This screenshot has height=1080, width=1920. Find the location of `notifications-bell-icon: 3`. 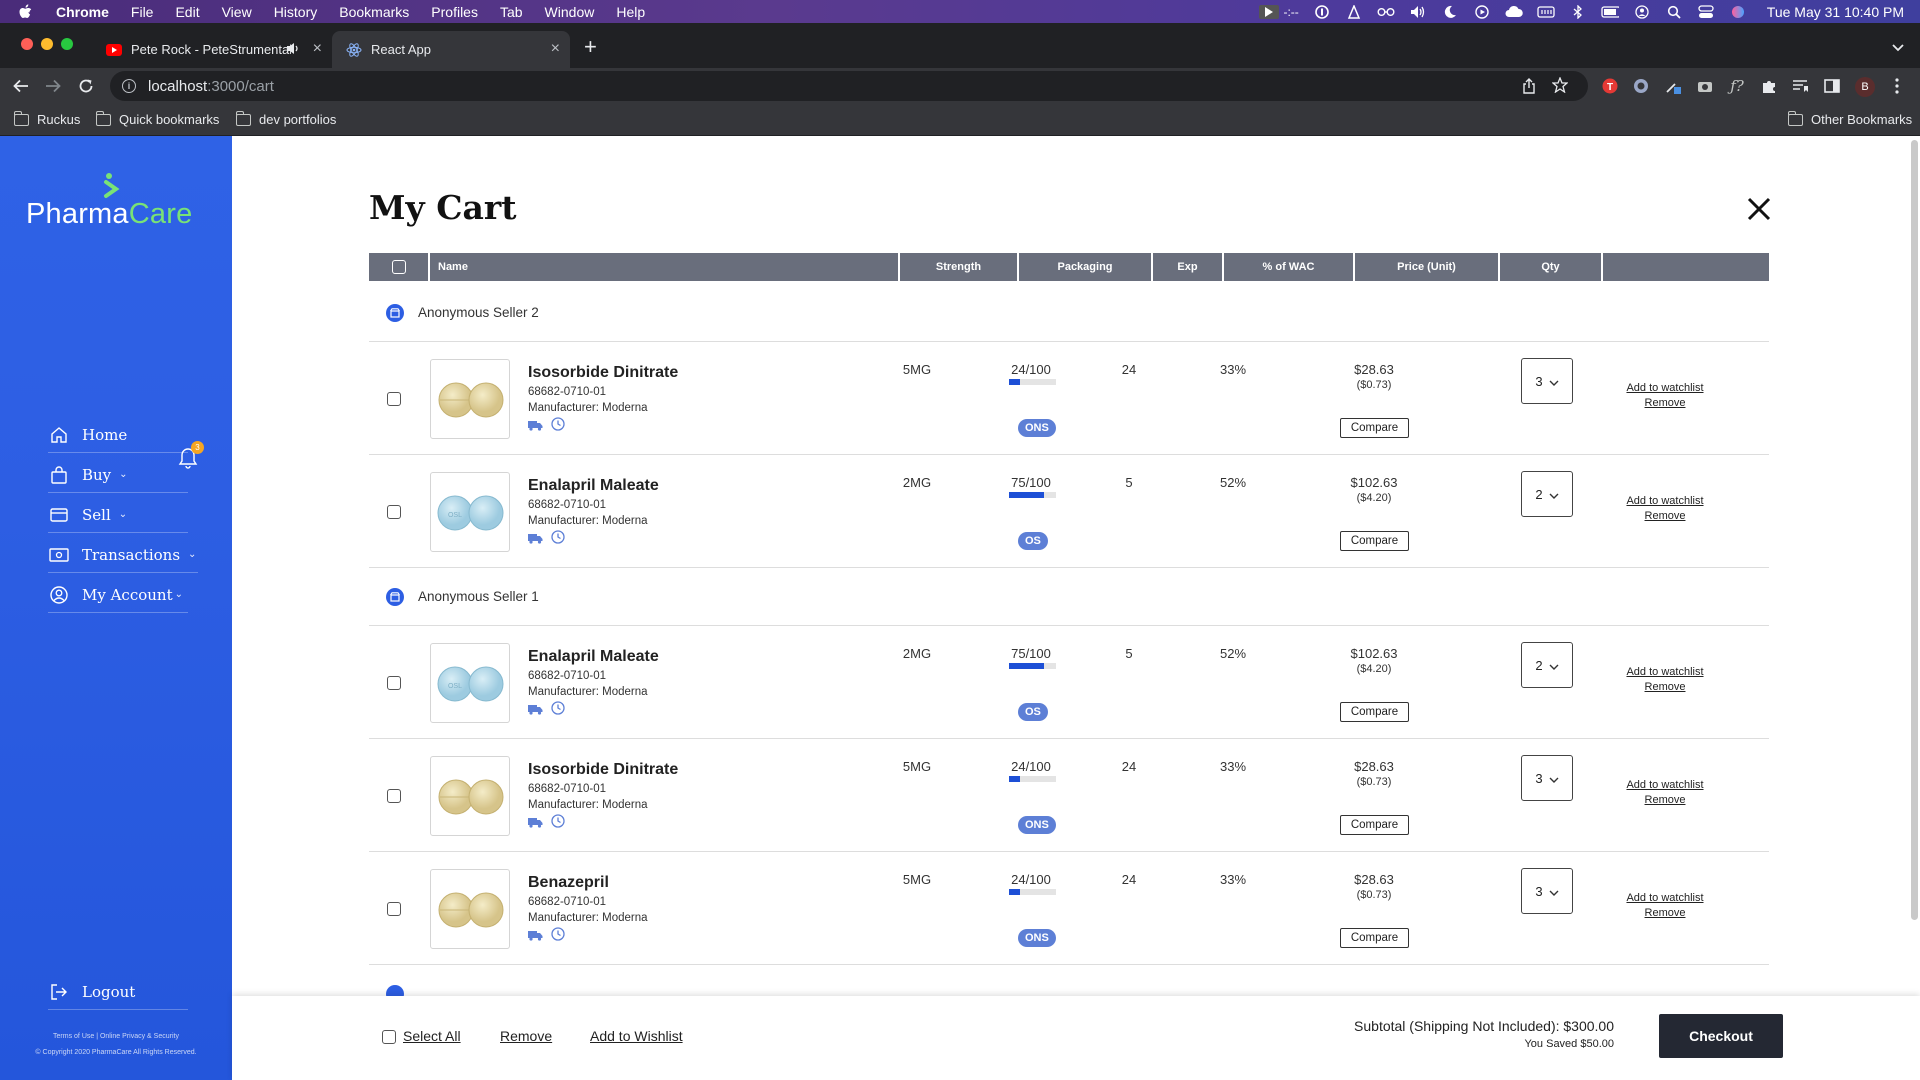

notifications-bell-icon: 3 is located at coordinates (191, 455).